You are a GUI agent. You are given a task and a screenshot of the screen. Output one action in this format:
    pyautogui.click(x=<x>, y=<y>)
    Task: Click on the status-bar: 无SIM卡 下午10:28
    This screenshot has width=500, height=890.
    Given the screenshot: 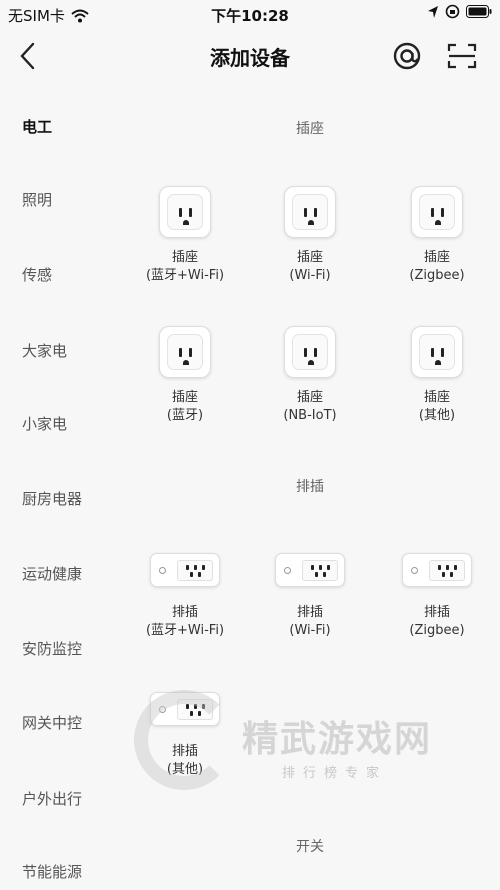 What is the action you would take?
    pyautogui.click(x=250, y=14)
    